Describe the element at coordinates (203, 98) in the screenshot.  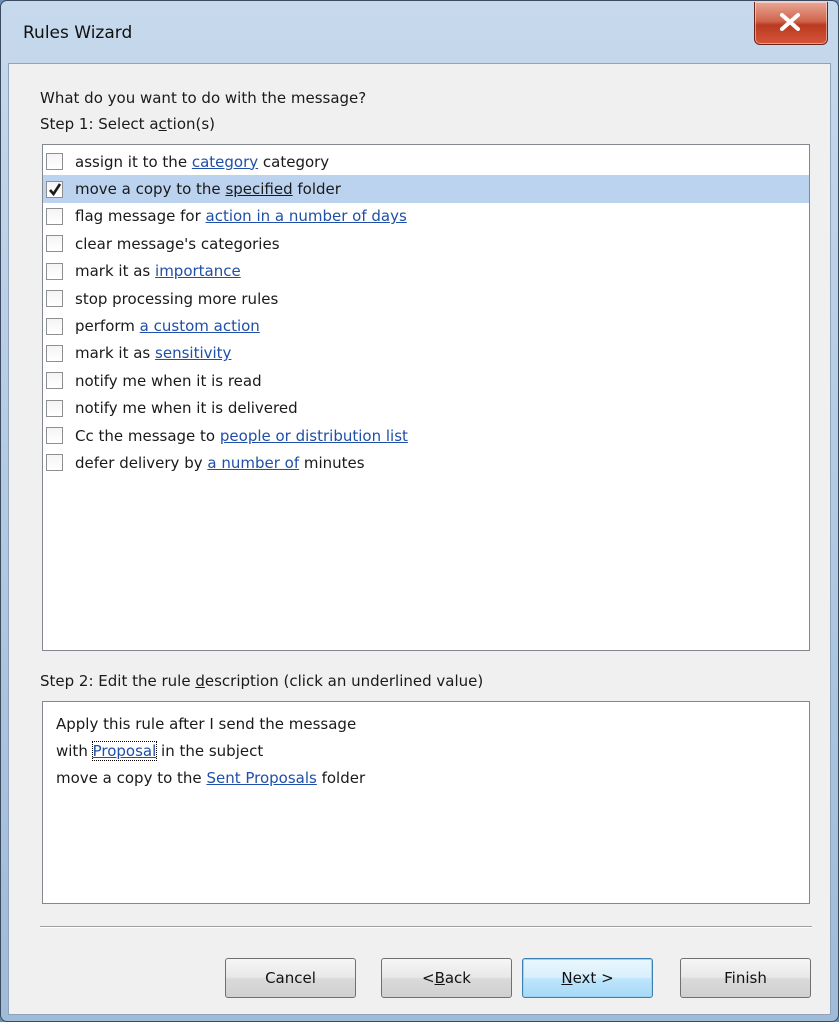
I see `prompt-text: What do you want to do with the message?` at that location.